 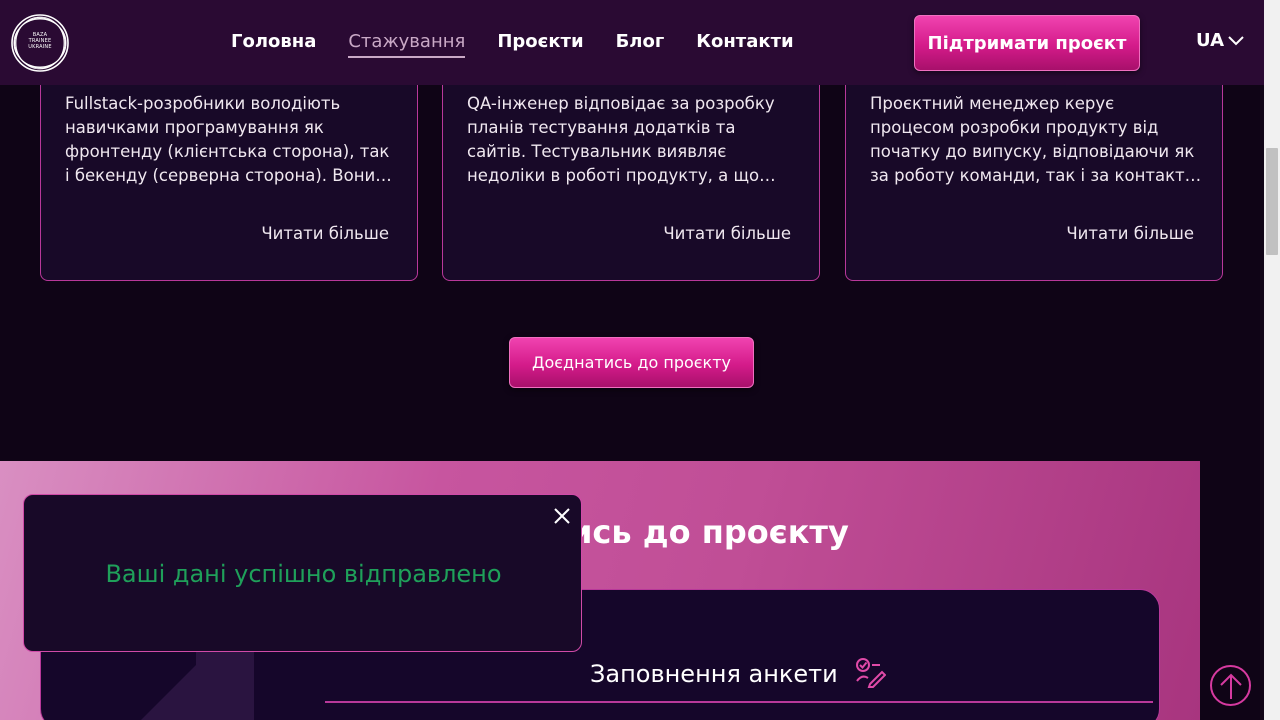 I want to click on join-section-title: ись до проєкту, so click(x=709, y=532).